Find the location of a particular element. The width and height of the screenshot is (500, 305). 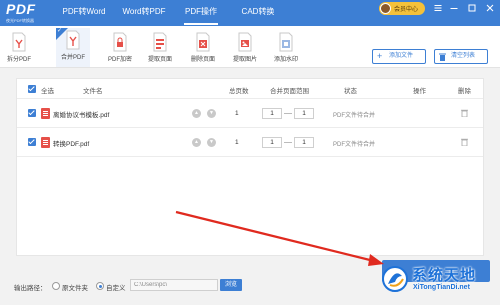

tool-encrypt-pdf: PDF加密 is located at coordinates (120, 48).